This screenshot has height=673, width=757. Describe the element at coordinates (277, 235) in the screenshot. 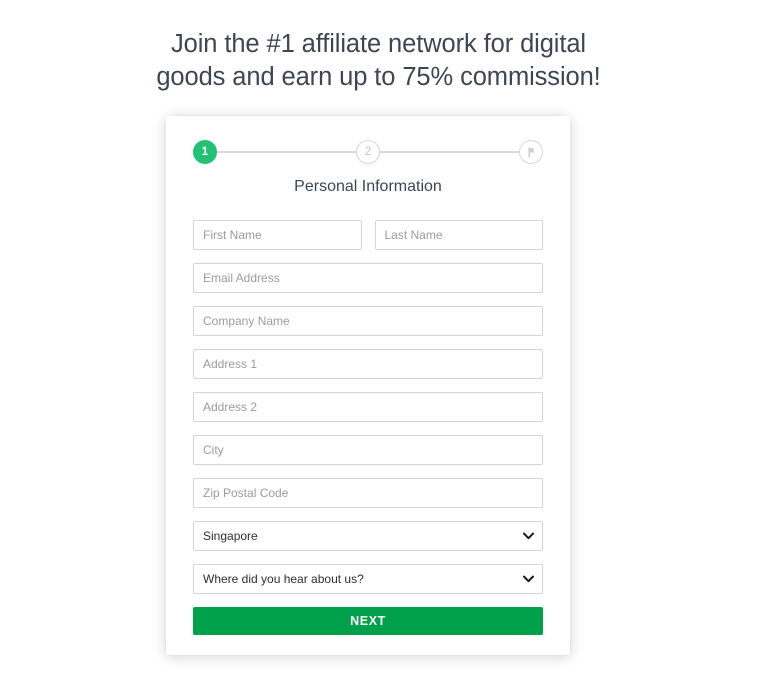

I see `first-name-input` at that location.